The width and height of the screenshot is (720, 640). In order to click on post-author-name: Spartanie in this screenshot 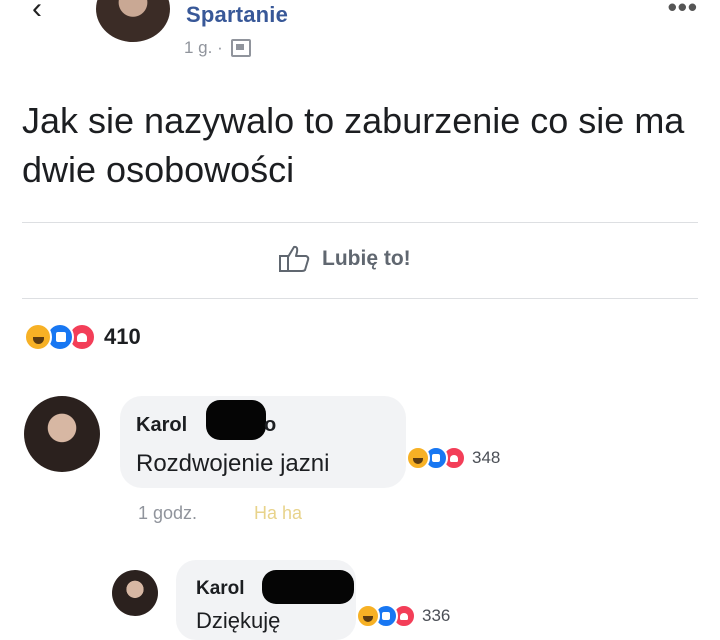, I will do `click(237, 15)`.